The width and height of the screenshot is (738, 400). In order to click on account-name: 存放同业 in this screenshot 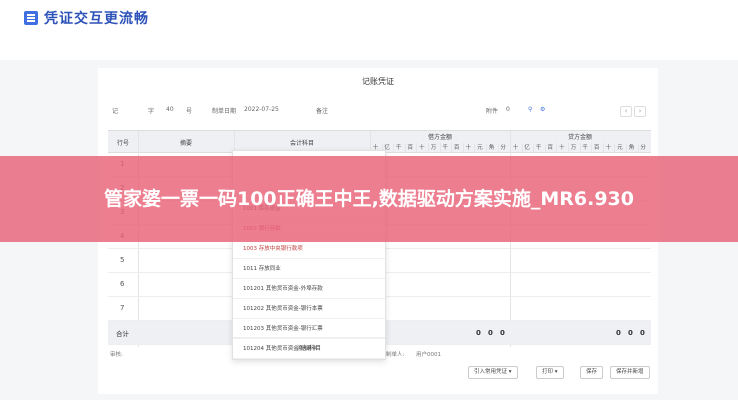, I will do `click(269, 269)`.